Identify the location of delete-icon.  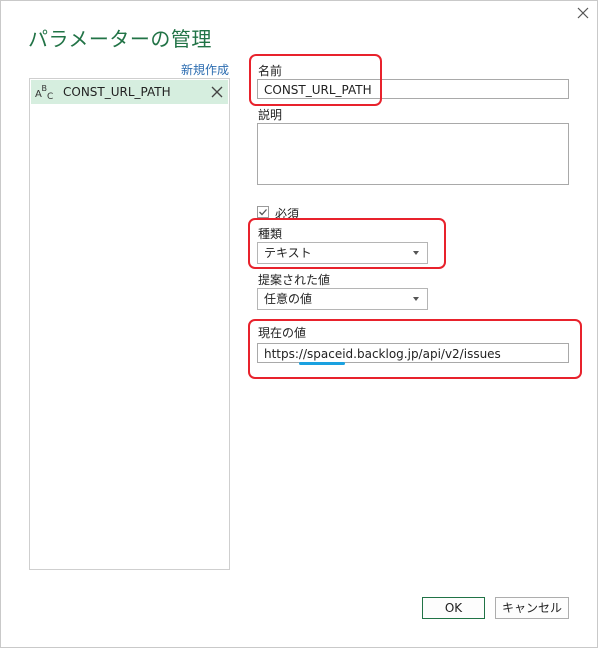
(217, 92).